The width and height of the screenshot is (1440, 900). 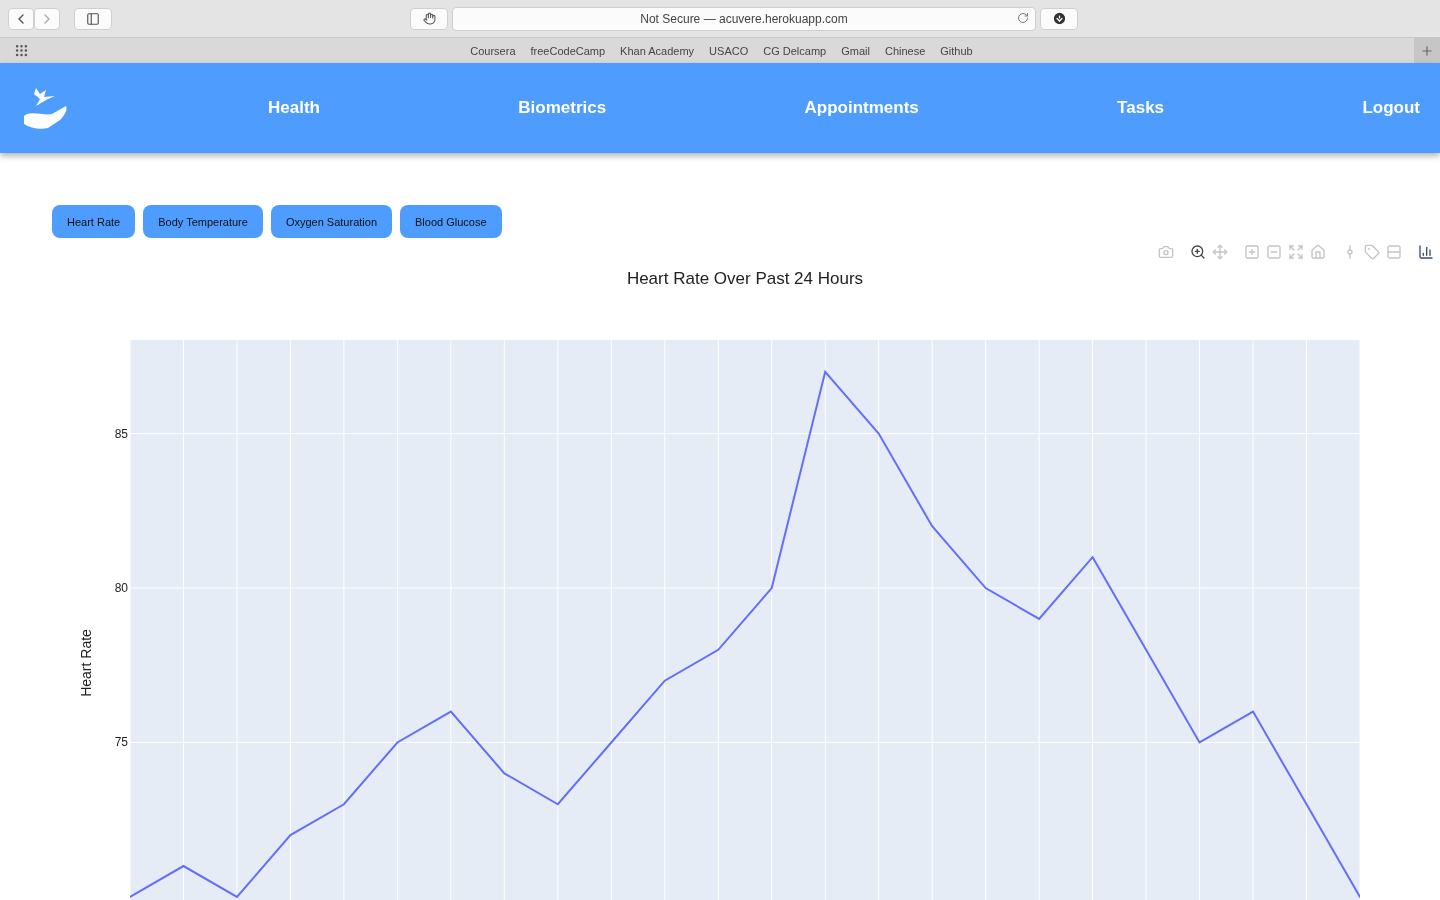 What do you see at coordinates (47, 18) in the screenshot?
I see `forward-button` at bounding box center [47, 18].